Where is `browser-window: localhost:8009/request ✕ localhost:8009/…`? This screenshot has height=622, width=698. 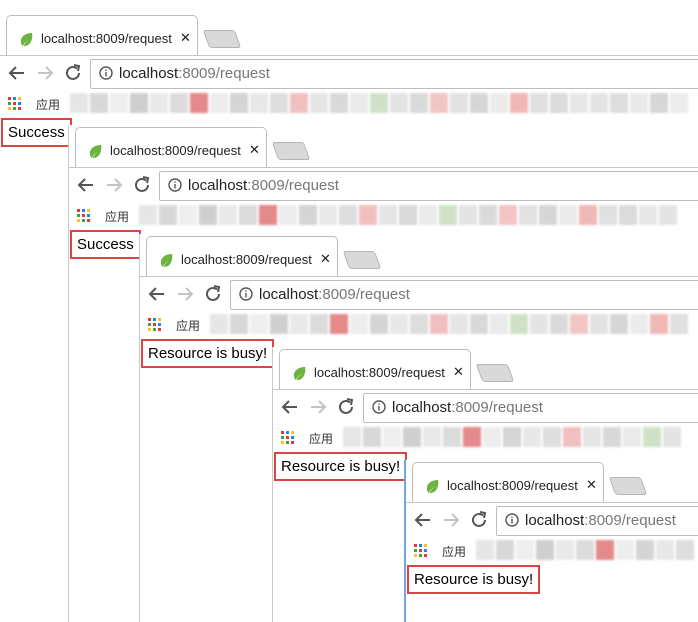
browser-window: localhost:8009/request ✕ localhost:8009/… is located at coordinates (551, 541).